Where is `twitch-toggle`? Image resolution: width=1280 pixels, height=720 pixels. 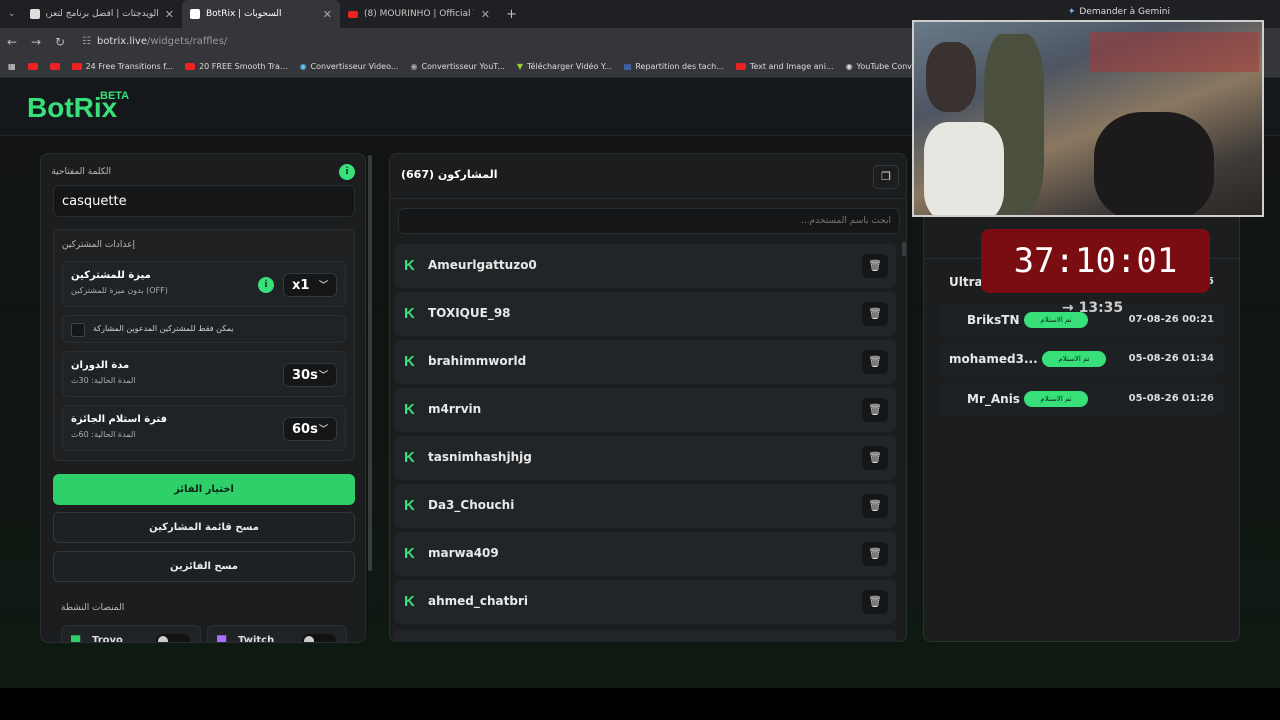
twitch-toggle is located at coordinates (319, 638).